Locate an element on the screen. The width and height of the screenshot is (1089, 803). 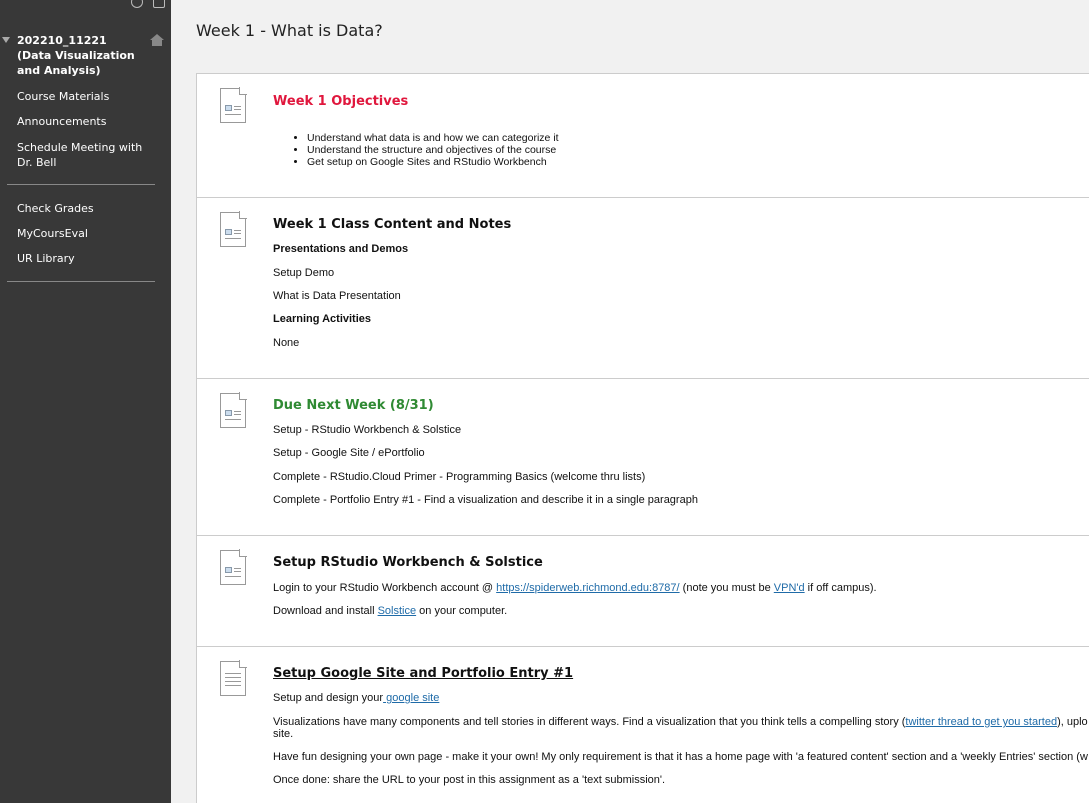
nav-mycourseval: MyCoursEval is located at coordinates (87, 233).